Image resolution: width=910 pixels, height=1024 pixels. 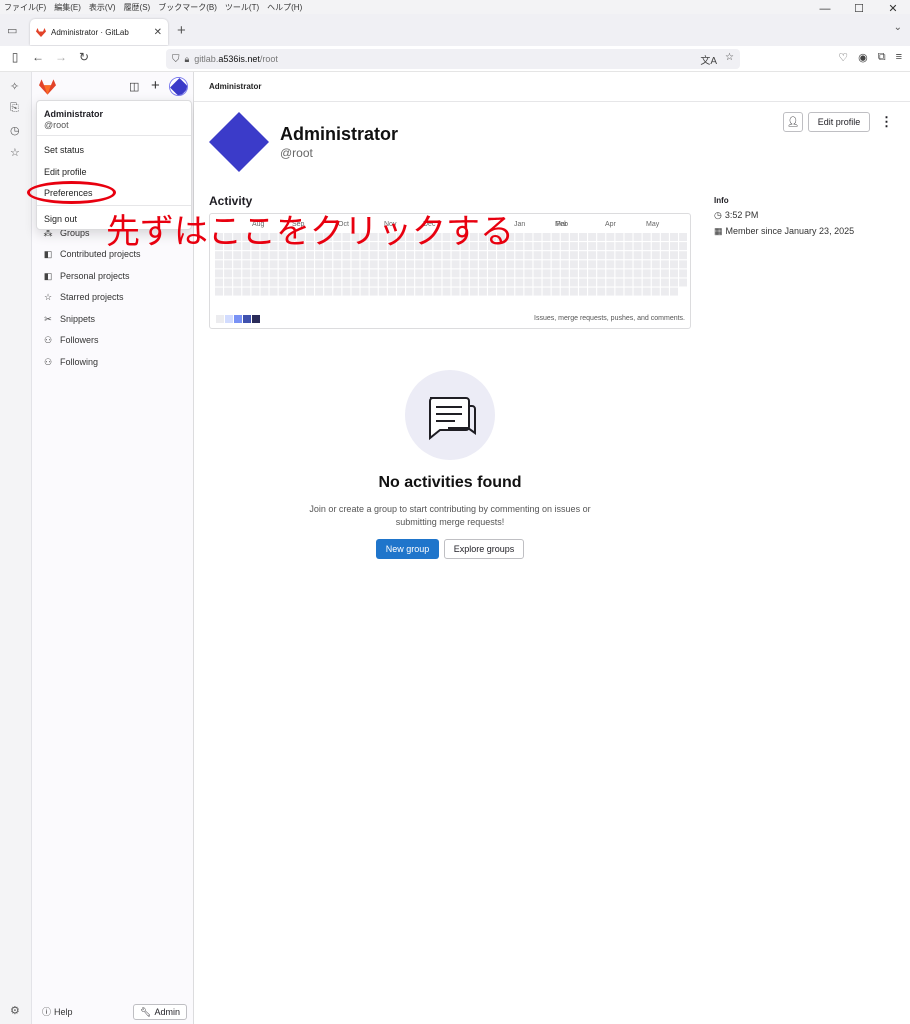 I want to click on dropdown-user-handle: @root, so click(x=56, y=125).